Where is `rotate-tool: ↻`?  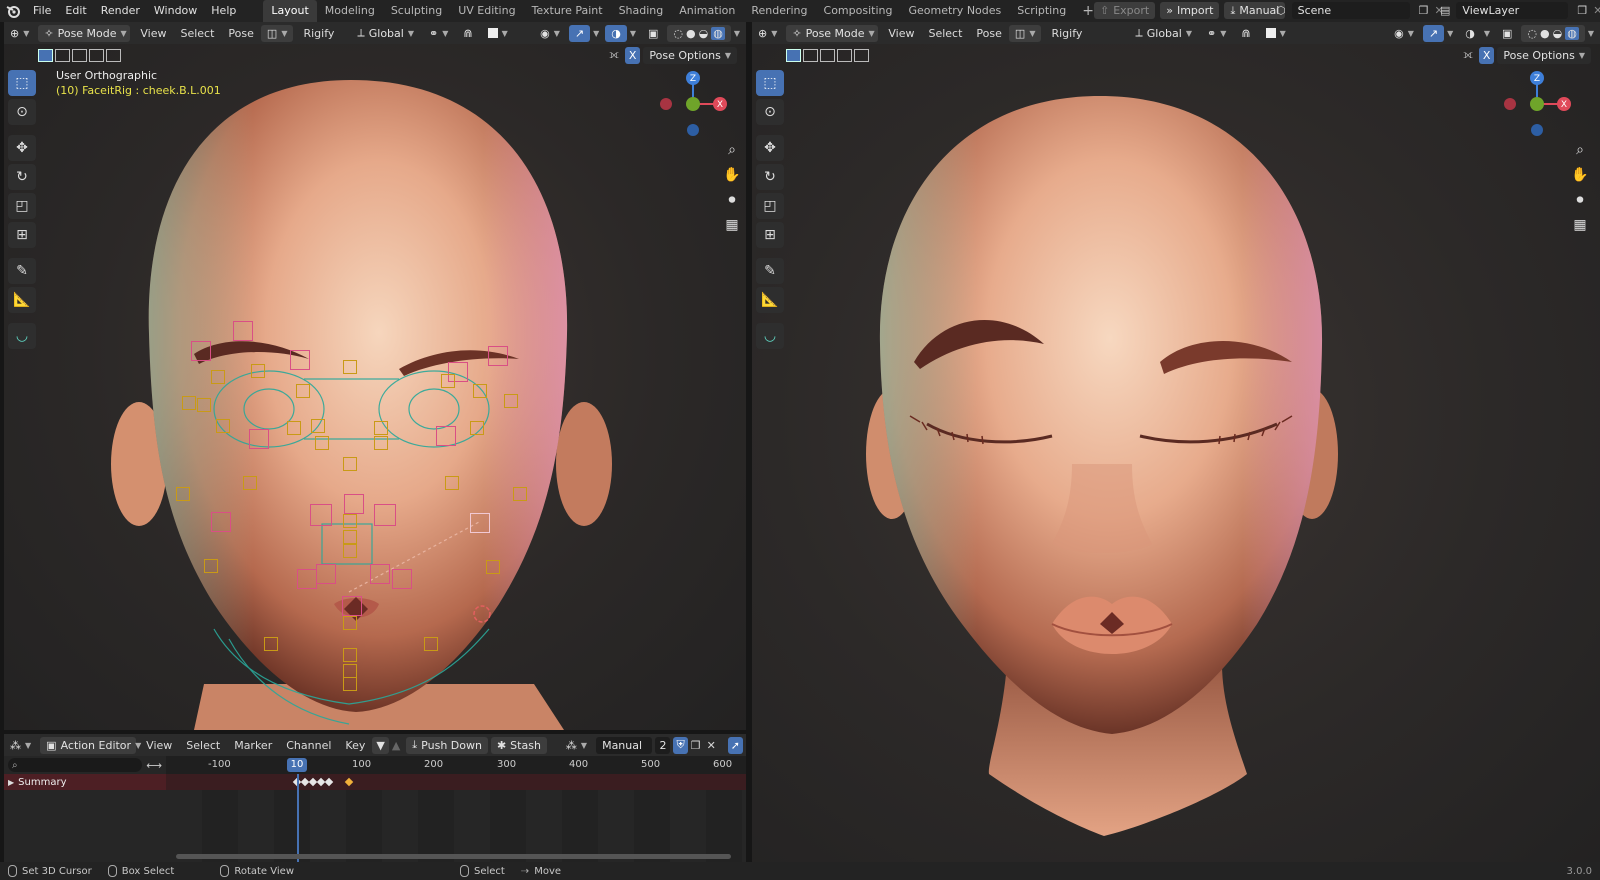 rotate-tool: ↻ is located at coordinates (770, 177).